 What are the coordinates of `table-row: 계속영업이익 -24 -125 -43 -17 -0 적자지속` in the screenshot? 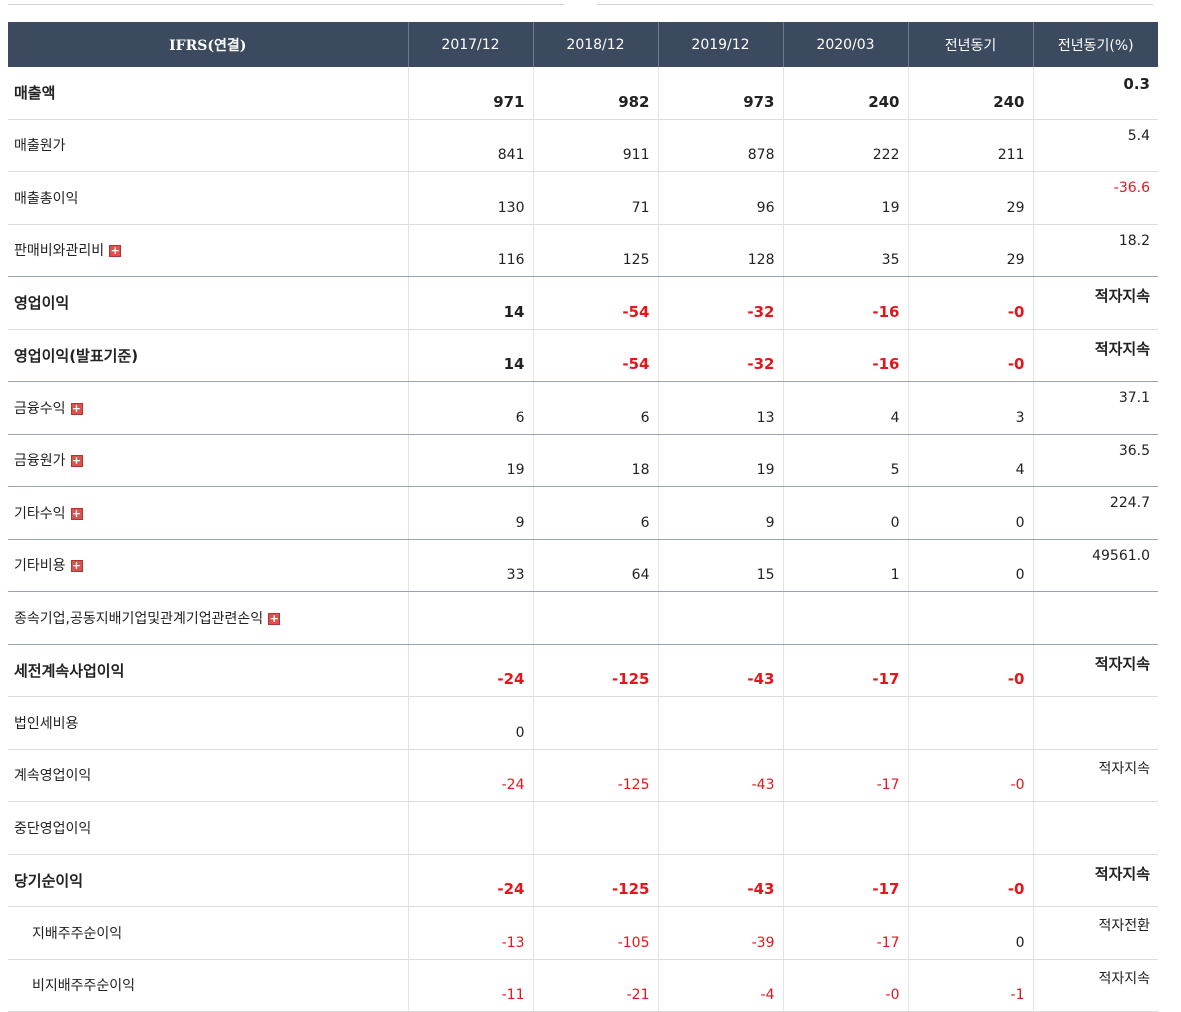 It's located at (583, 775).